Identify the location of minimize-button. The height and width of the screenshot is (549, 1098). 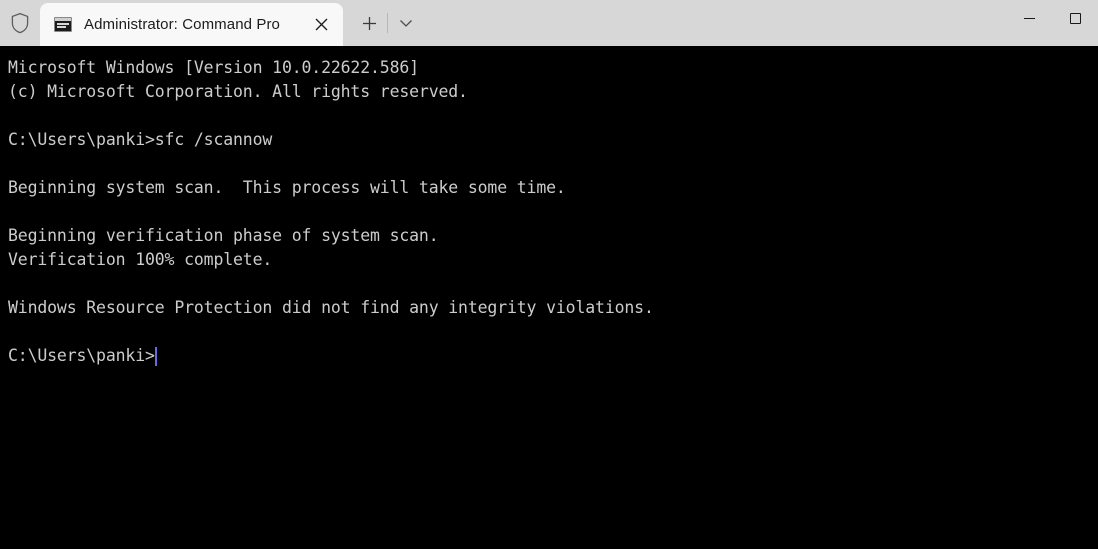
(1029, 18).